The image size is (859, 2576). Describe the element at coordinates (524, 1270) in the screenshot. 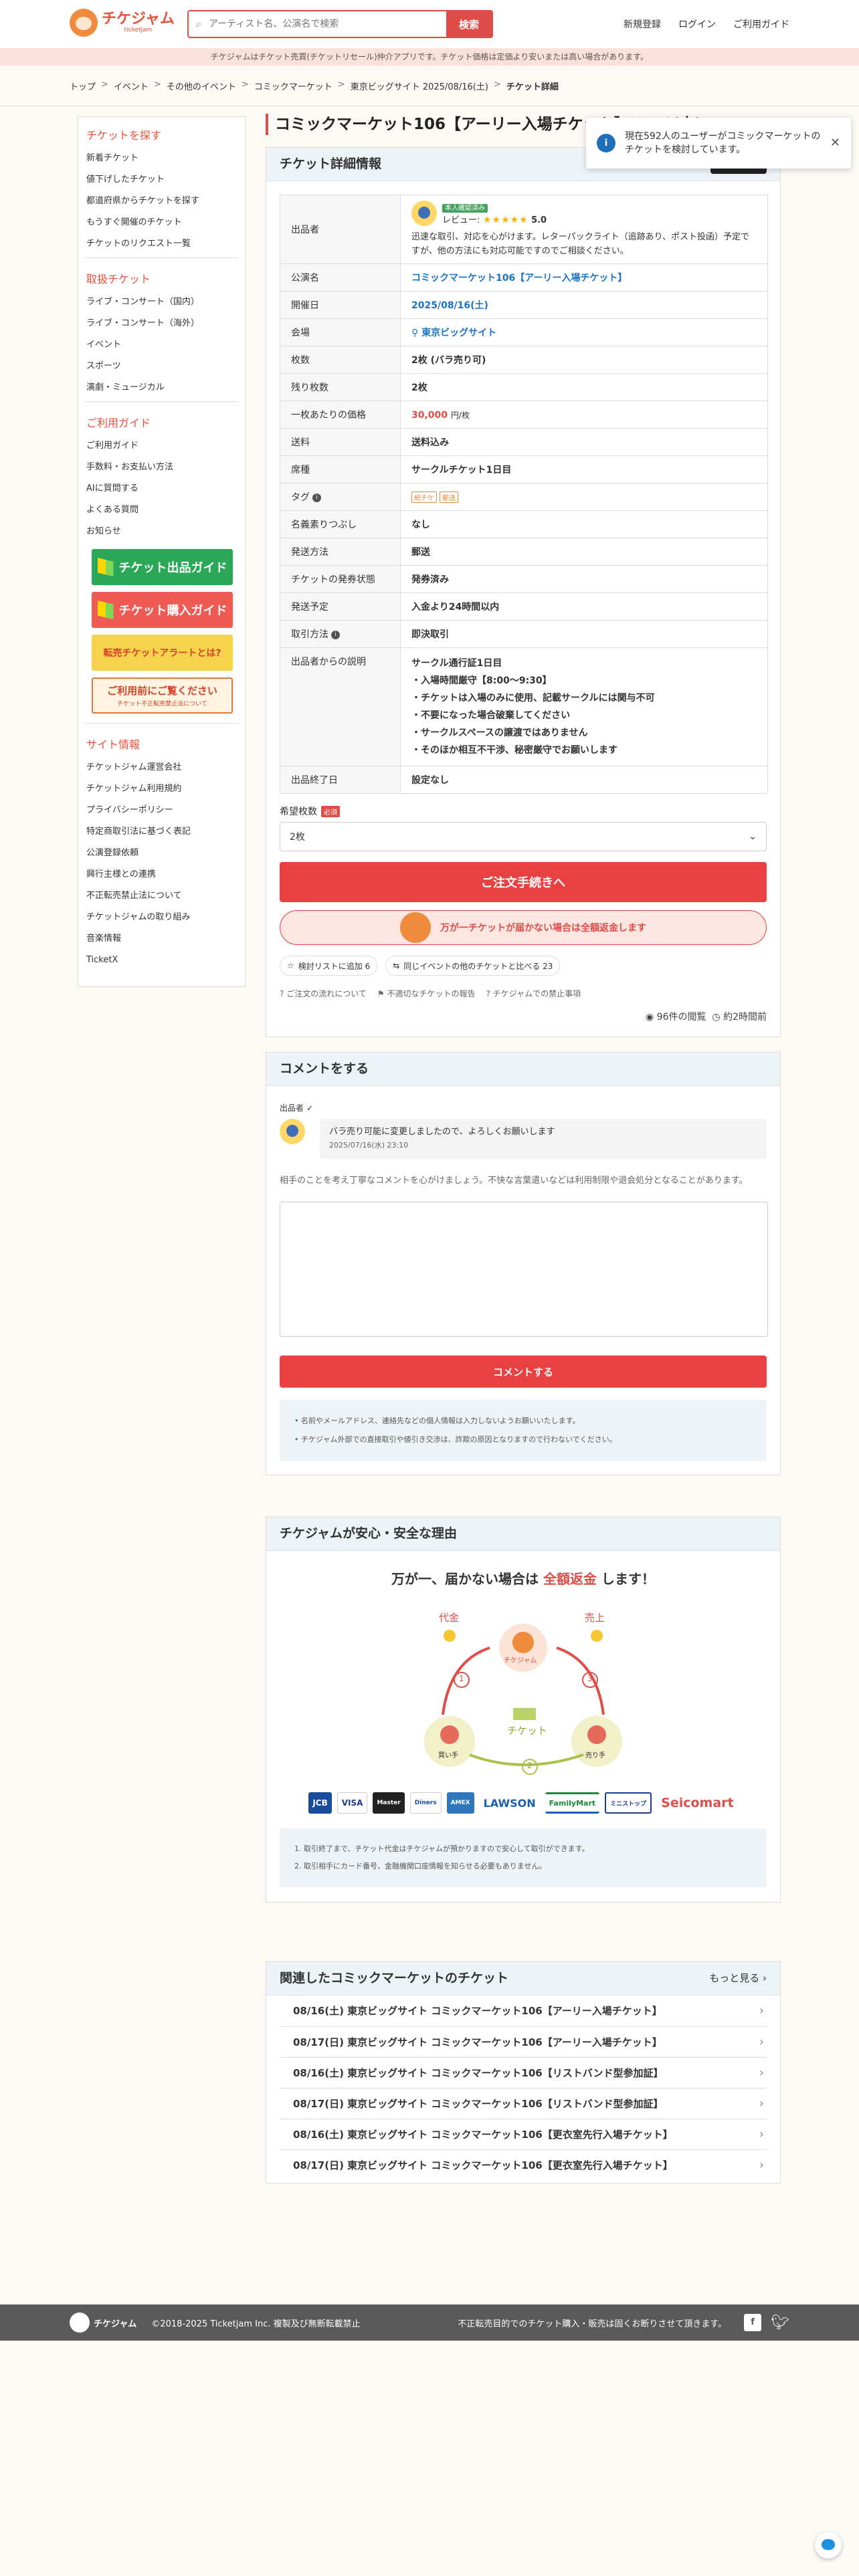

I see `comment-textarea` at that location.